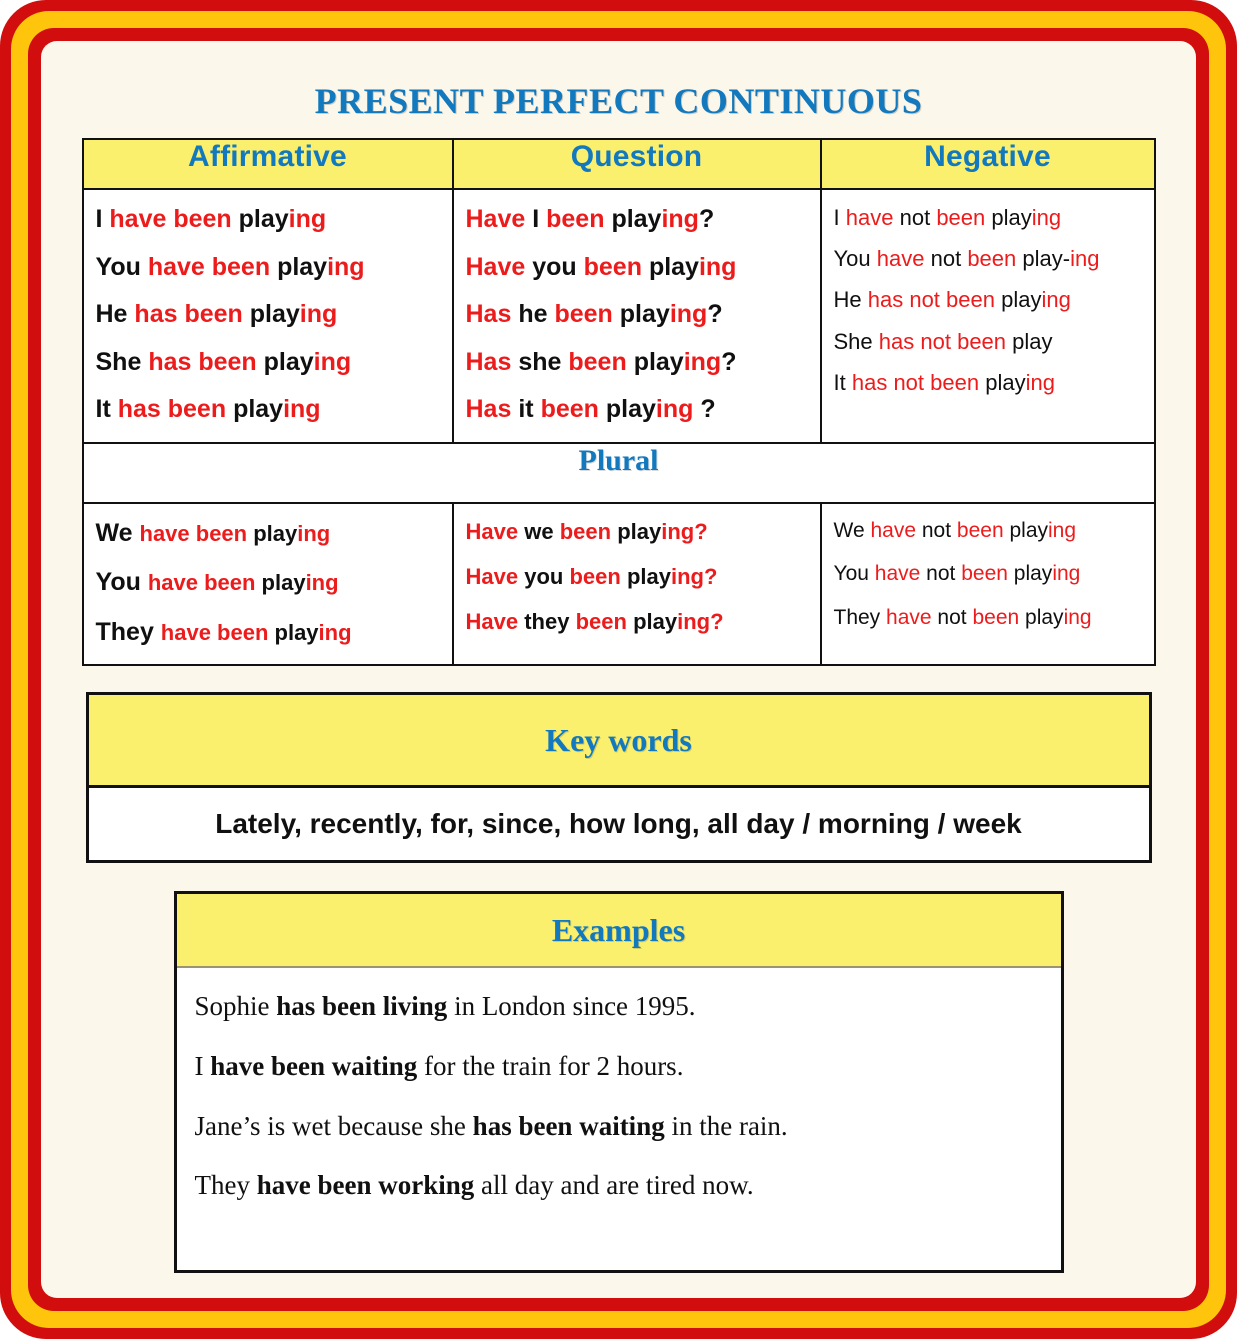 This screenshot has height=1339, width=1237. What do you see at coordinates (947, 217) in the screenshot?
I see `negative-singular-line: I have not been playing` at bounding box center [947, 217].